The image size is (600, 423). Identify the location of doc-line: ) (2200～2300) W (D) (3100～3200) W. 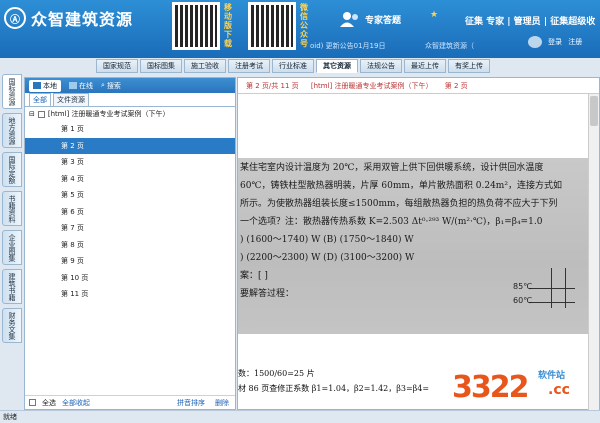
(327, 258).